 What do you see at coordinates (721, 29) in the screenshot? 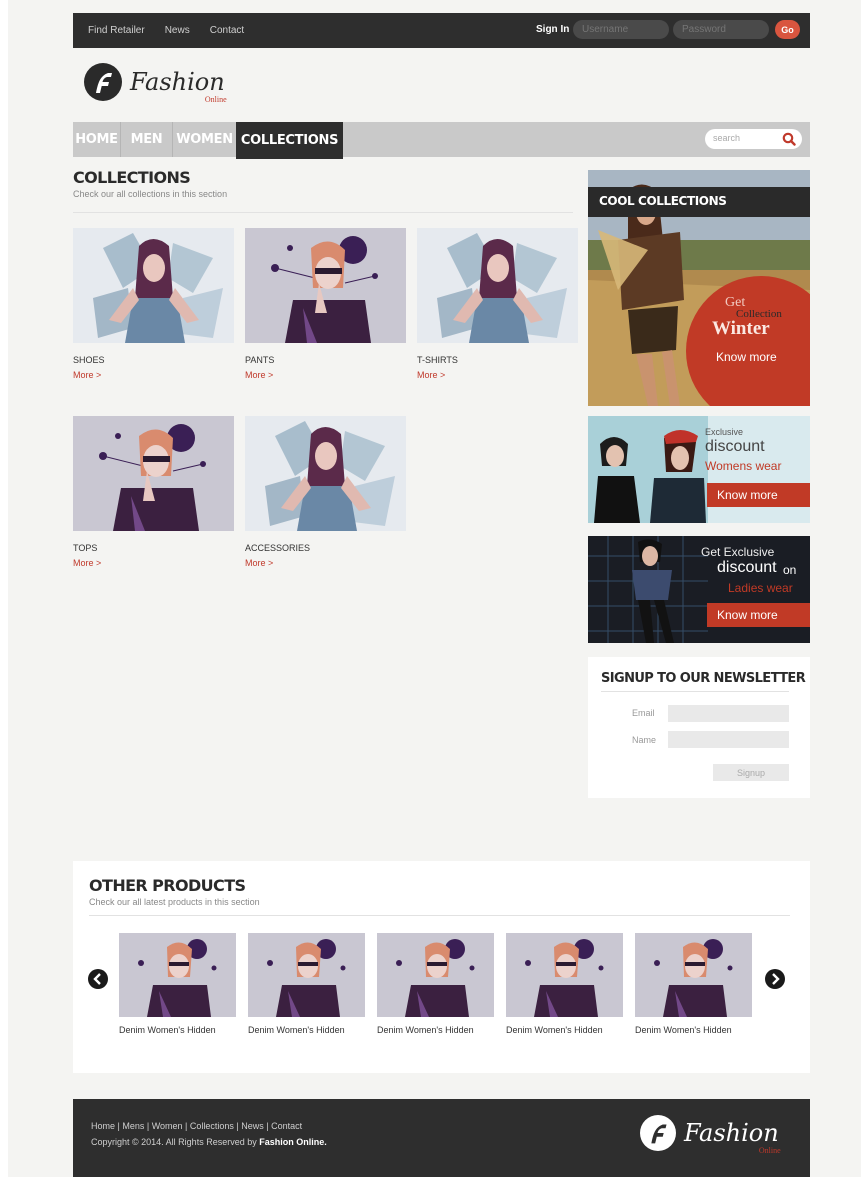
I see `password-input` at bounding box center [721, 29].